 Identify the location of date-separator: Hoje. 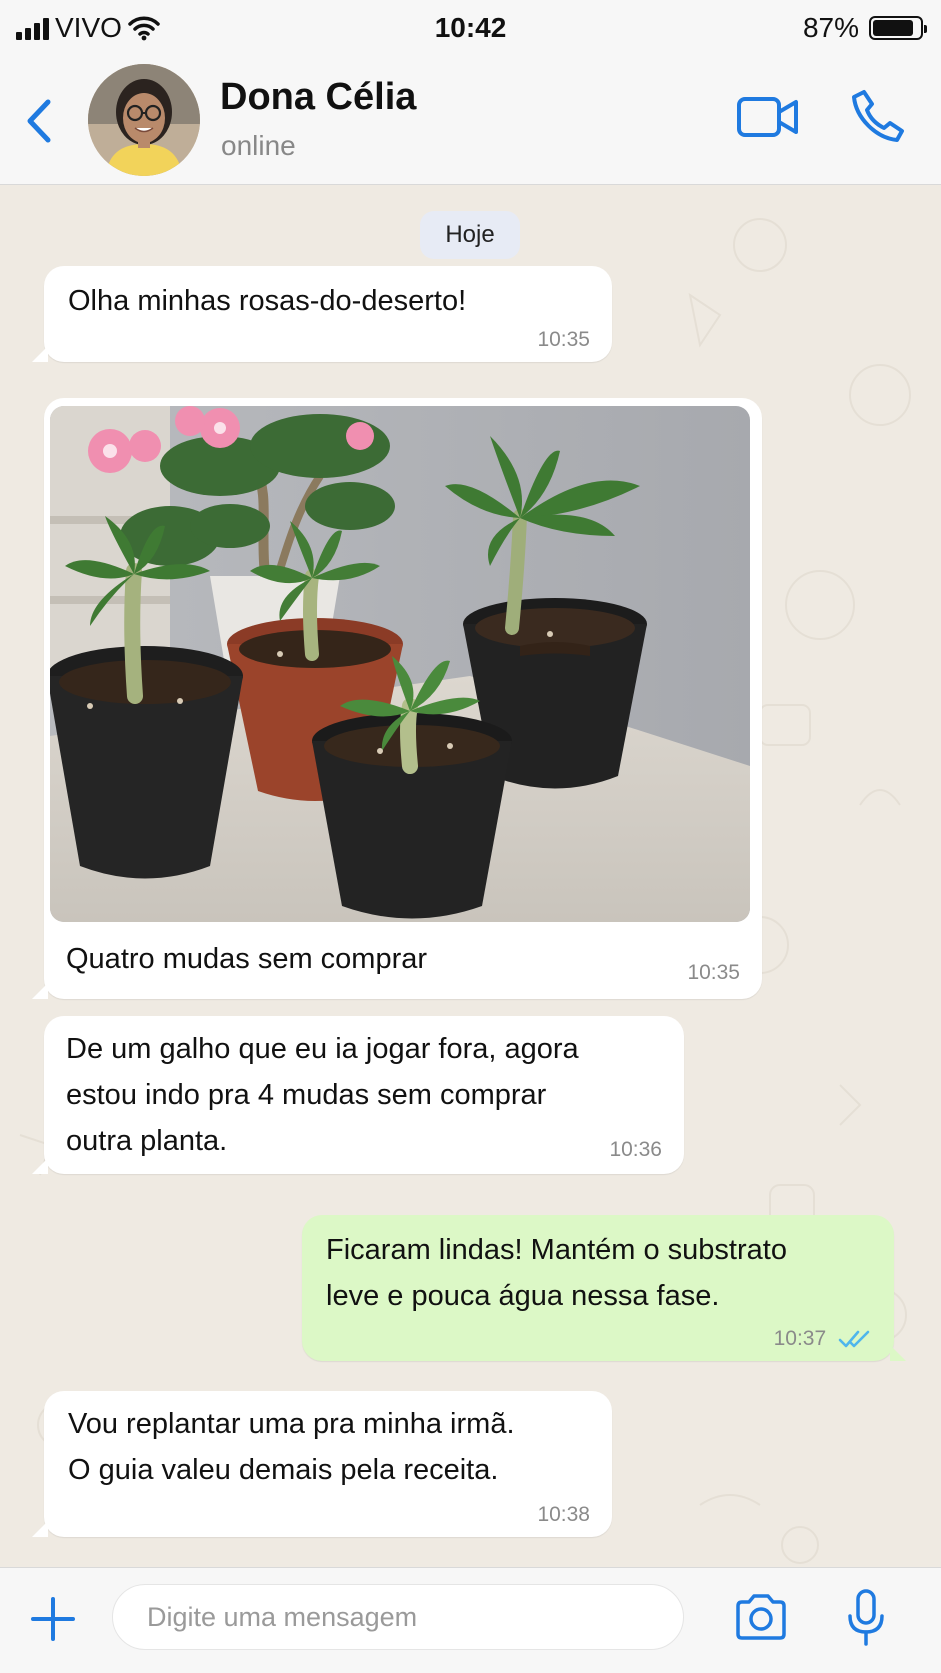
(470, 235).